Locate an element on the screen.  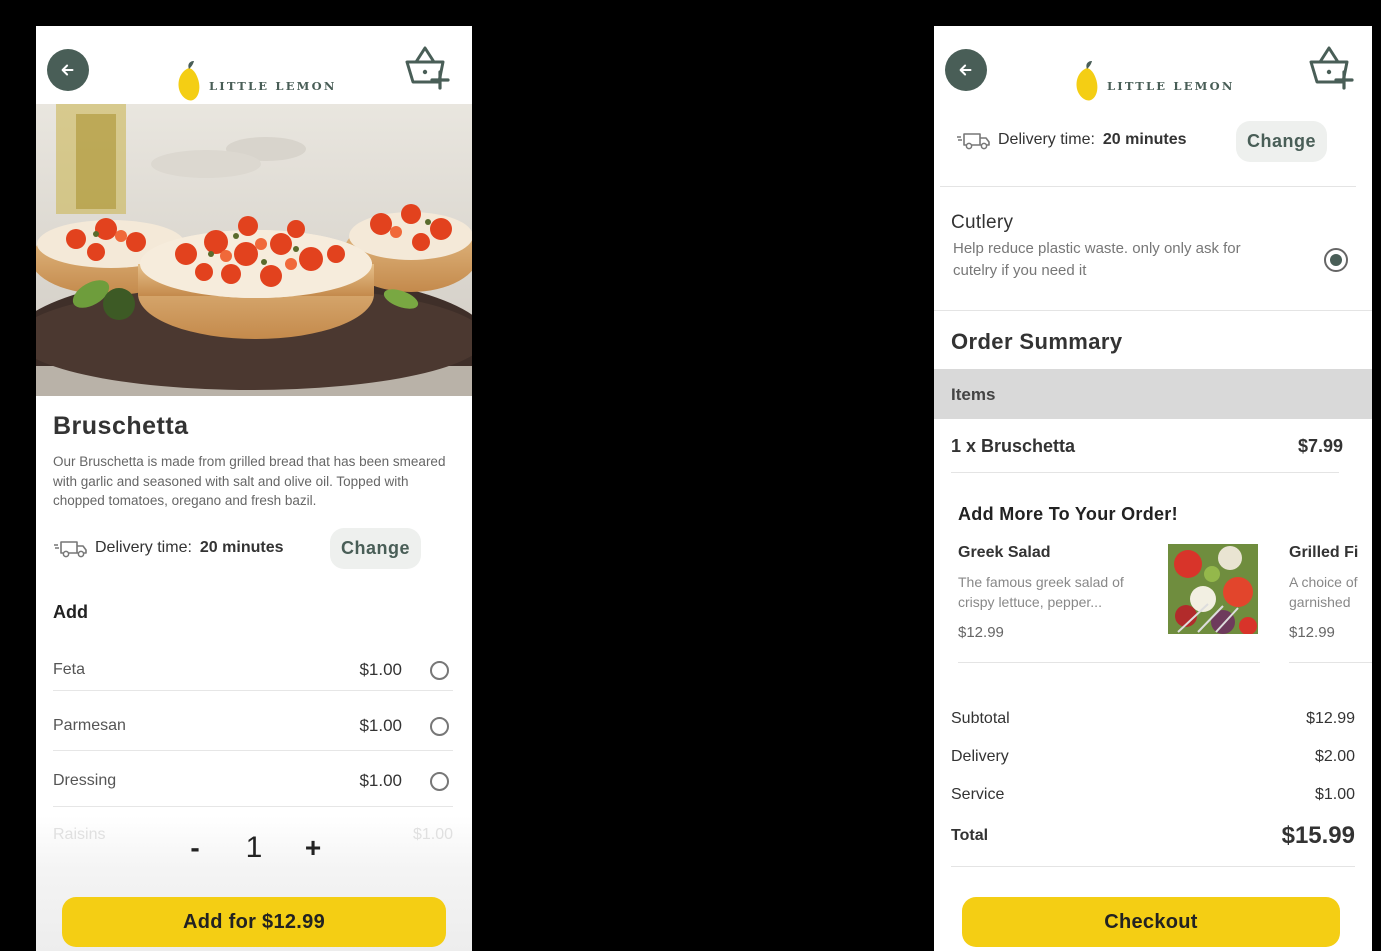
total-row: Total $15.99 is located at coordinates (1153, 836).